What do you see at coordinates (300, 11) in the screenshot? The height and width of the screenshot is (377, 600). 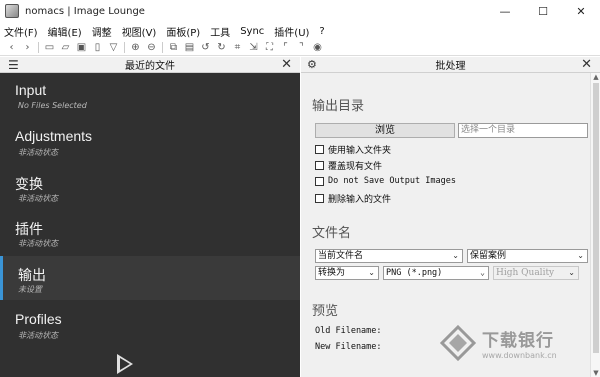 I see `title-bar: nomacs | Image Lounge — ☐ ✕` at bounding box center [300, 11].